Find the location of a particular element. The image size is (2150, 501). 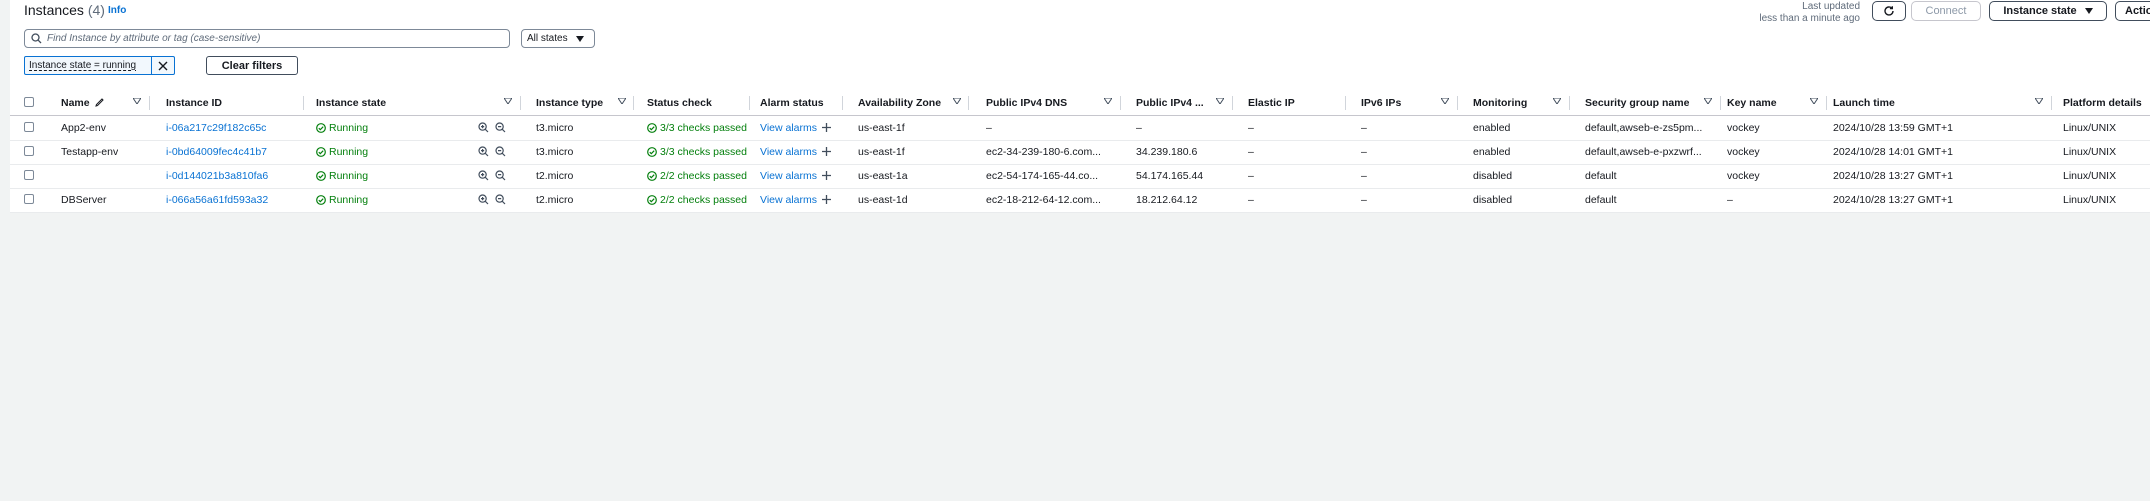

filter-token: Instance state = running is located at coordinates (99, 65).